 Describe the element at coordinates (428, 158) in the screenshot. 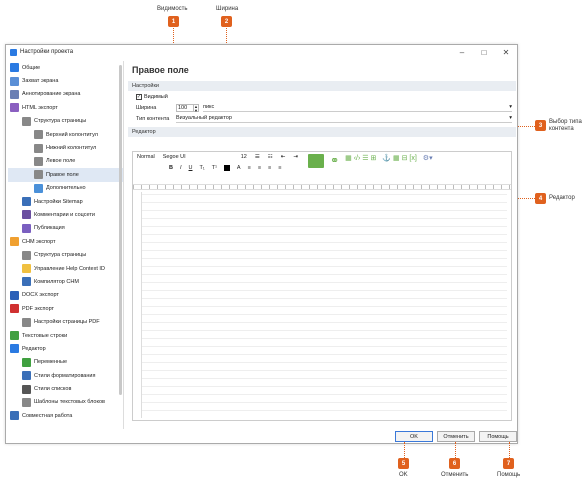

I see `more-tools-icon: ⚙▾` at that location.